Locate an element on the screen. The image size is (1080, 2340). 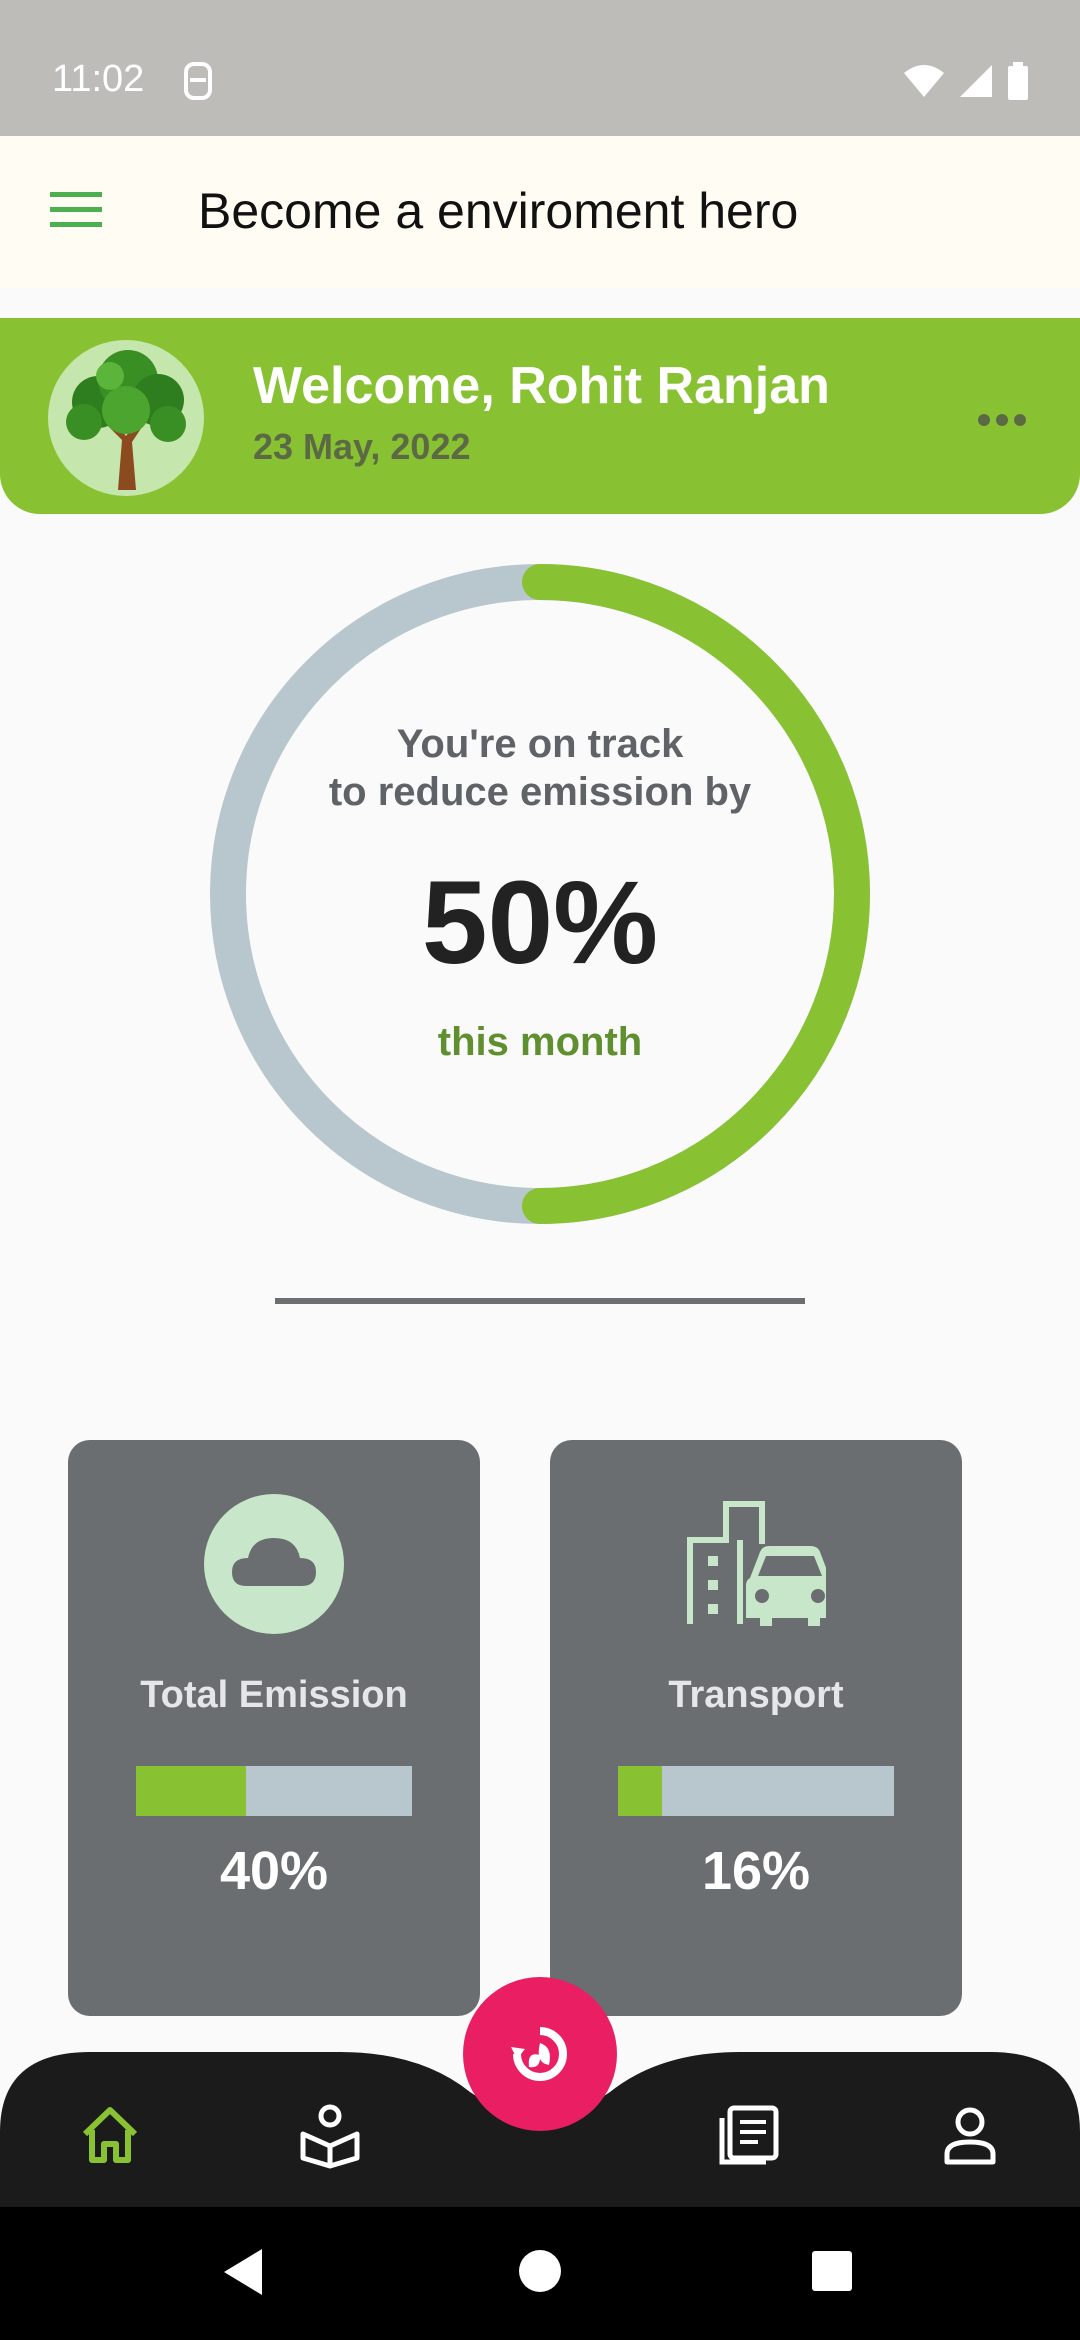
tree-icon is located at coordinates (126, 420).